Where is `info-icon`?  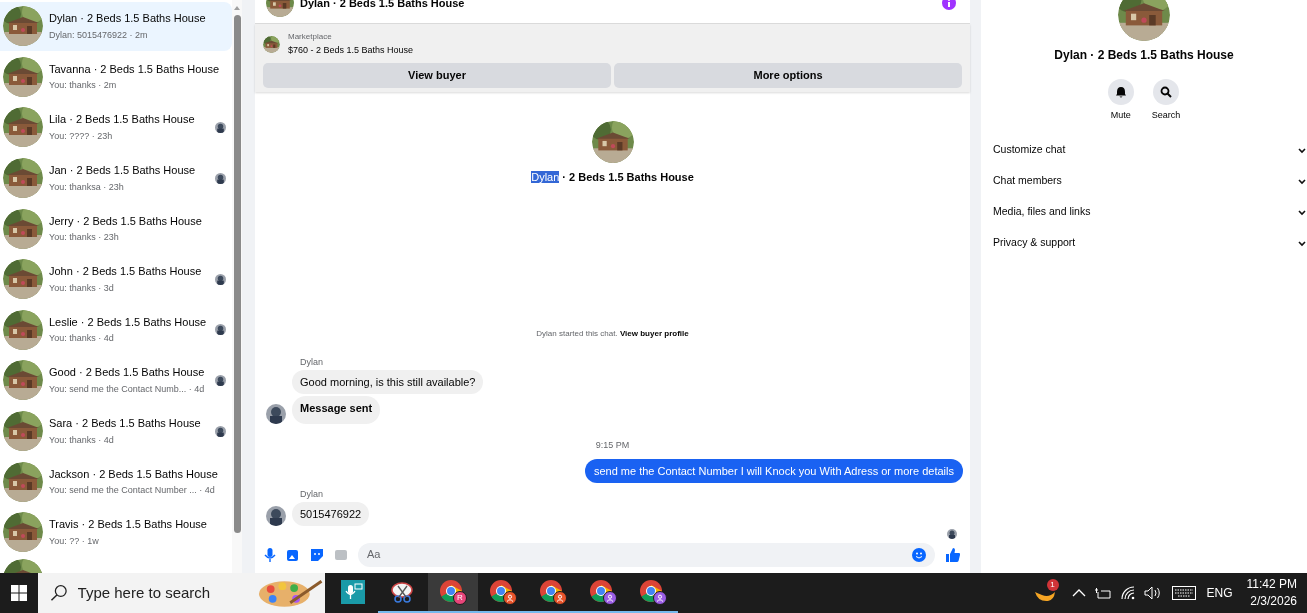
info-icon is located at coordinates (949, 5).